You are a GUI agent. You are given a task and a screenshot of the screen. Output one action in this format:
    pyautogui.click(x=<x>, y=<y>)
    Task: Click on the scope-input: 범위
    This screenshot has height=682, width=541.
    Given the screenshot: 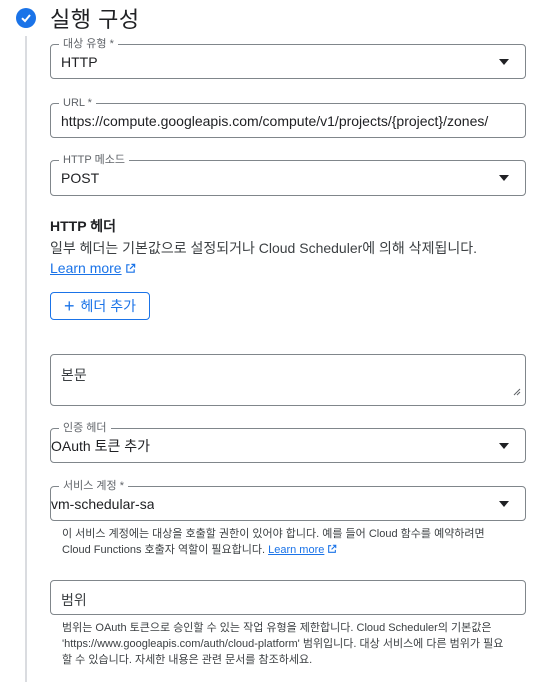 What is the action you would take?
    pyautogui.click(x=288, y=597)
    